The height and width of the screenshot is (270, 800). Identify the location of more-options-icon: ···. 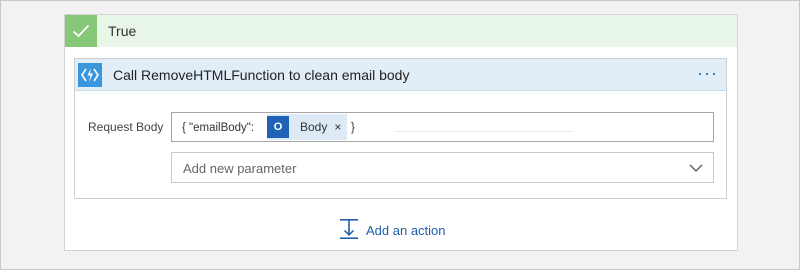
(707, 73).